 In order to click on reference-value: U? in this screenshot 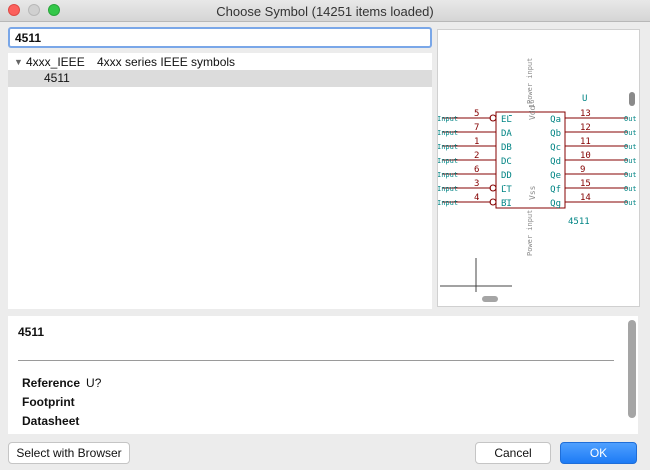, I will do `click(94, 383)`.